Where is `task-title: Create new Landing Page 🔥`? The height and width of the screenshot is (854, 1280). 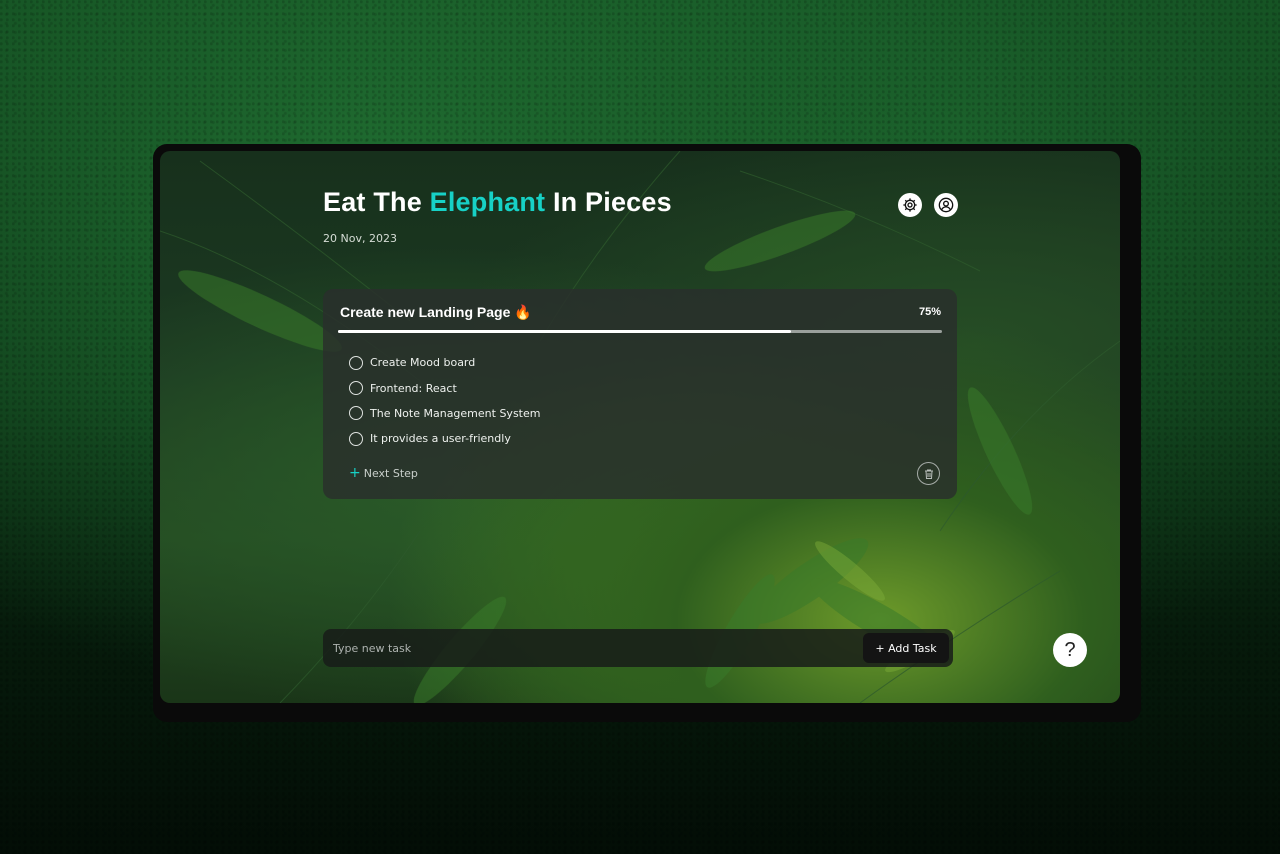
task-title: Create new Landing Page 🔥 is located at coordinates (436, 312).